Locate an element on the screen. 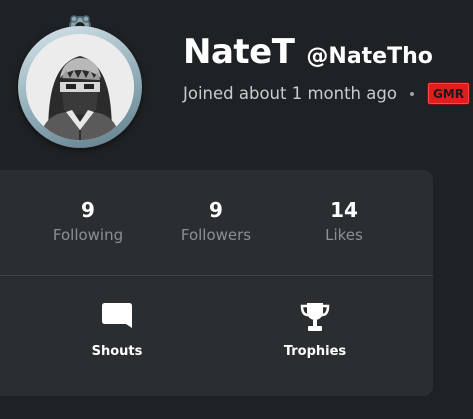  stat-likes: 14 Likes is located at coordinates (344, 221).